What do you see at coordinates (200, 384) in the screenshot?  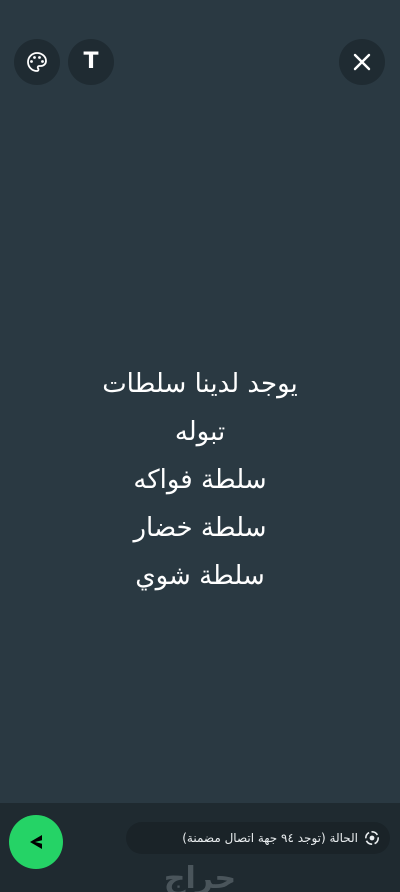 I see `status-line: يوجد لدينا سلطات` at bounding box center [200, 384].